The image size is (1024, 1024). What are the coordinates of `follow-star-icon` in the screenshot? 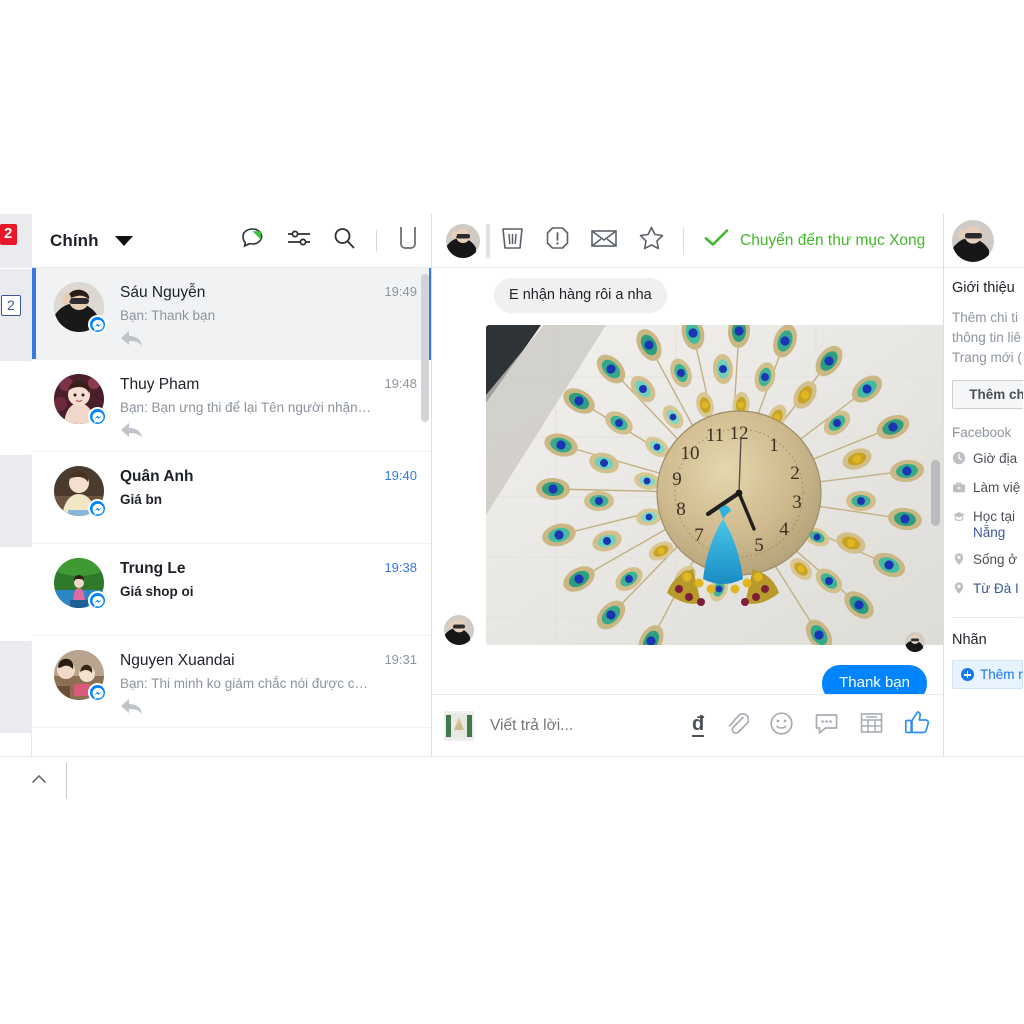 It's located at (651, 240).